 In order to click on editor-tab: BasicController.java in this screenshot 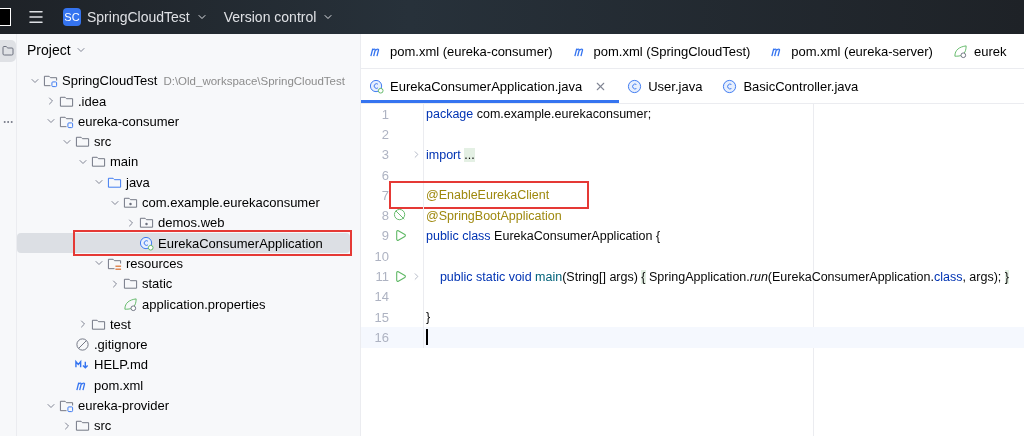, I will do `click(792, 86)`.